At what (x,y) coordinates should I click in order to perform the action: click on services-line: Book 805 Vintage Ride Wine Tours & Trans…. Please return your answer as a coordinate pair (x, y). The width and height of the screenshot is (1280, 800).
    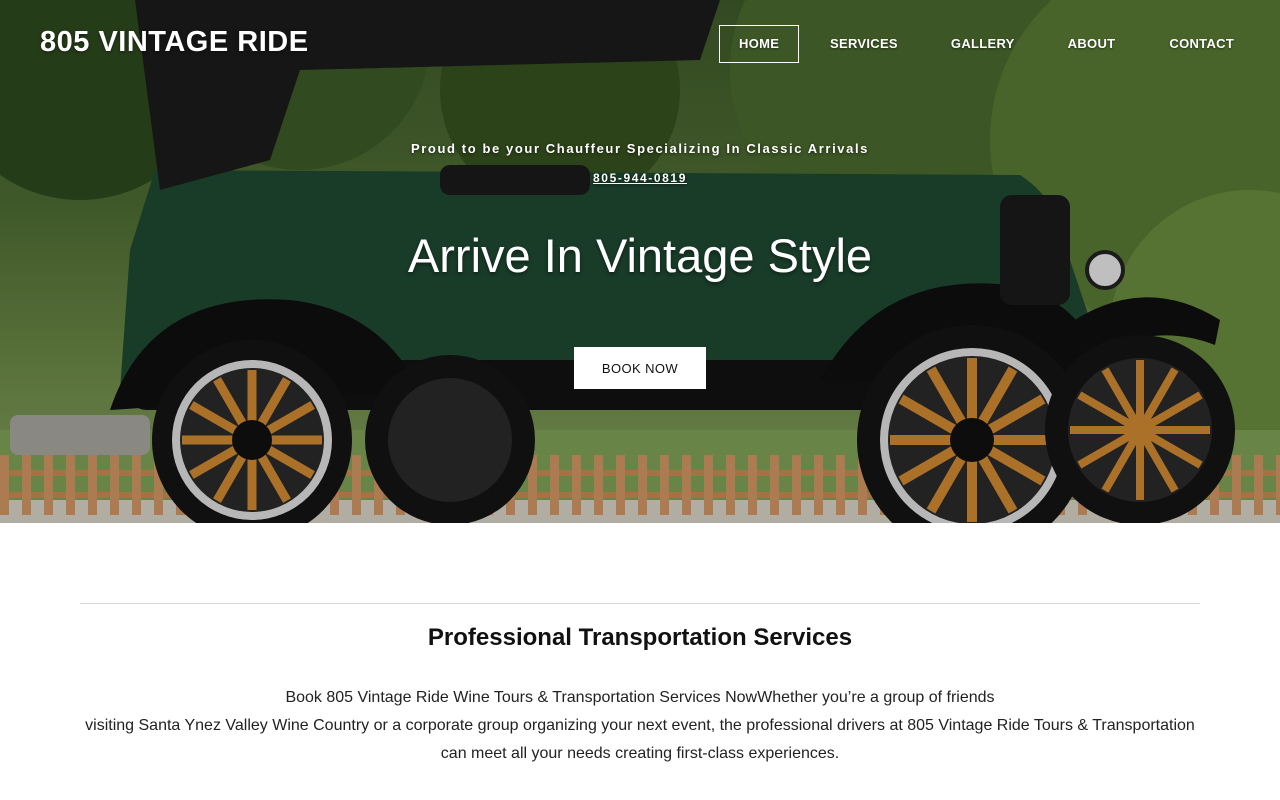
    Looking at the image, I should click on (640, 697).